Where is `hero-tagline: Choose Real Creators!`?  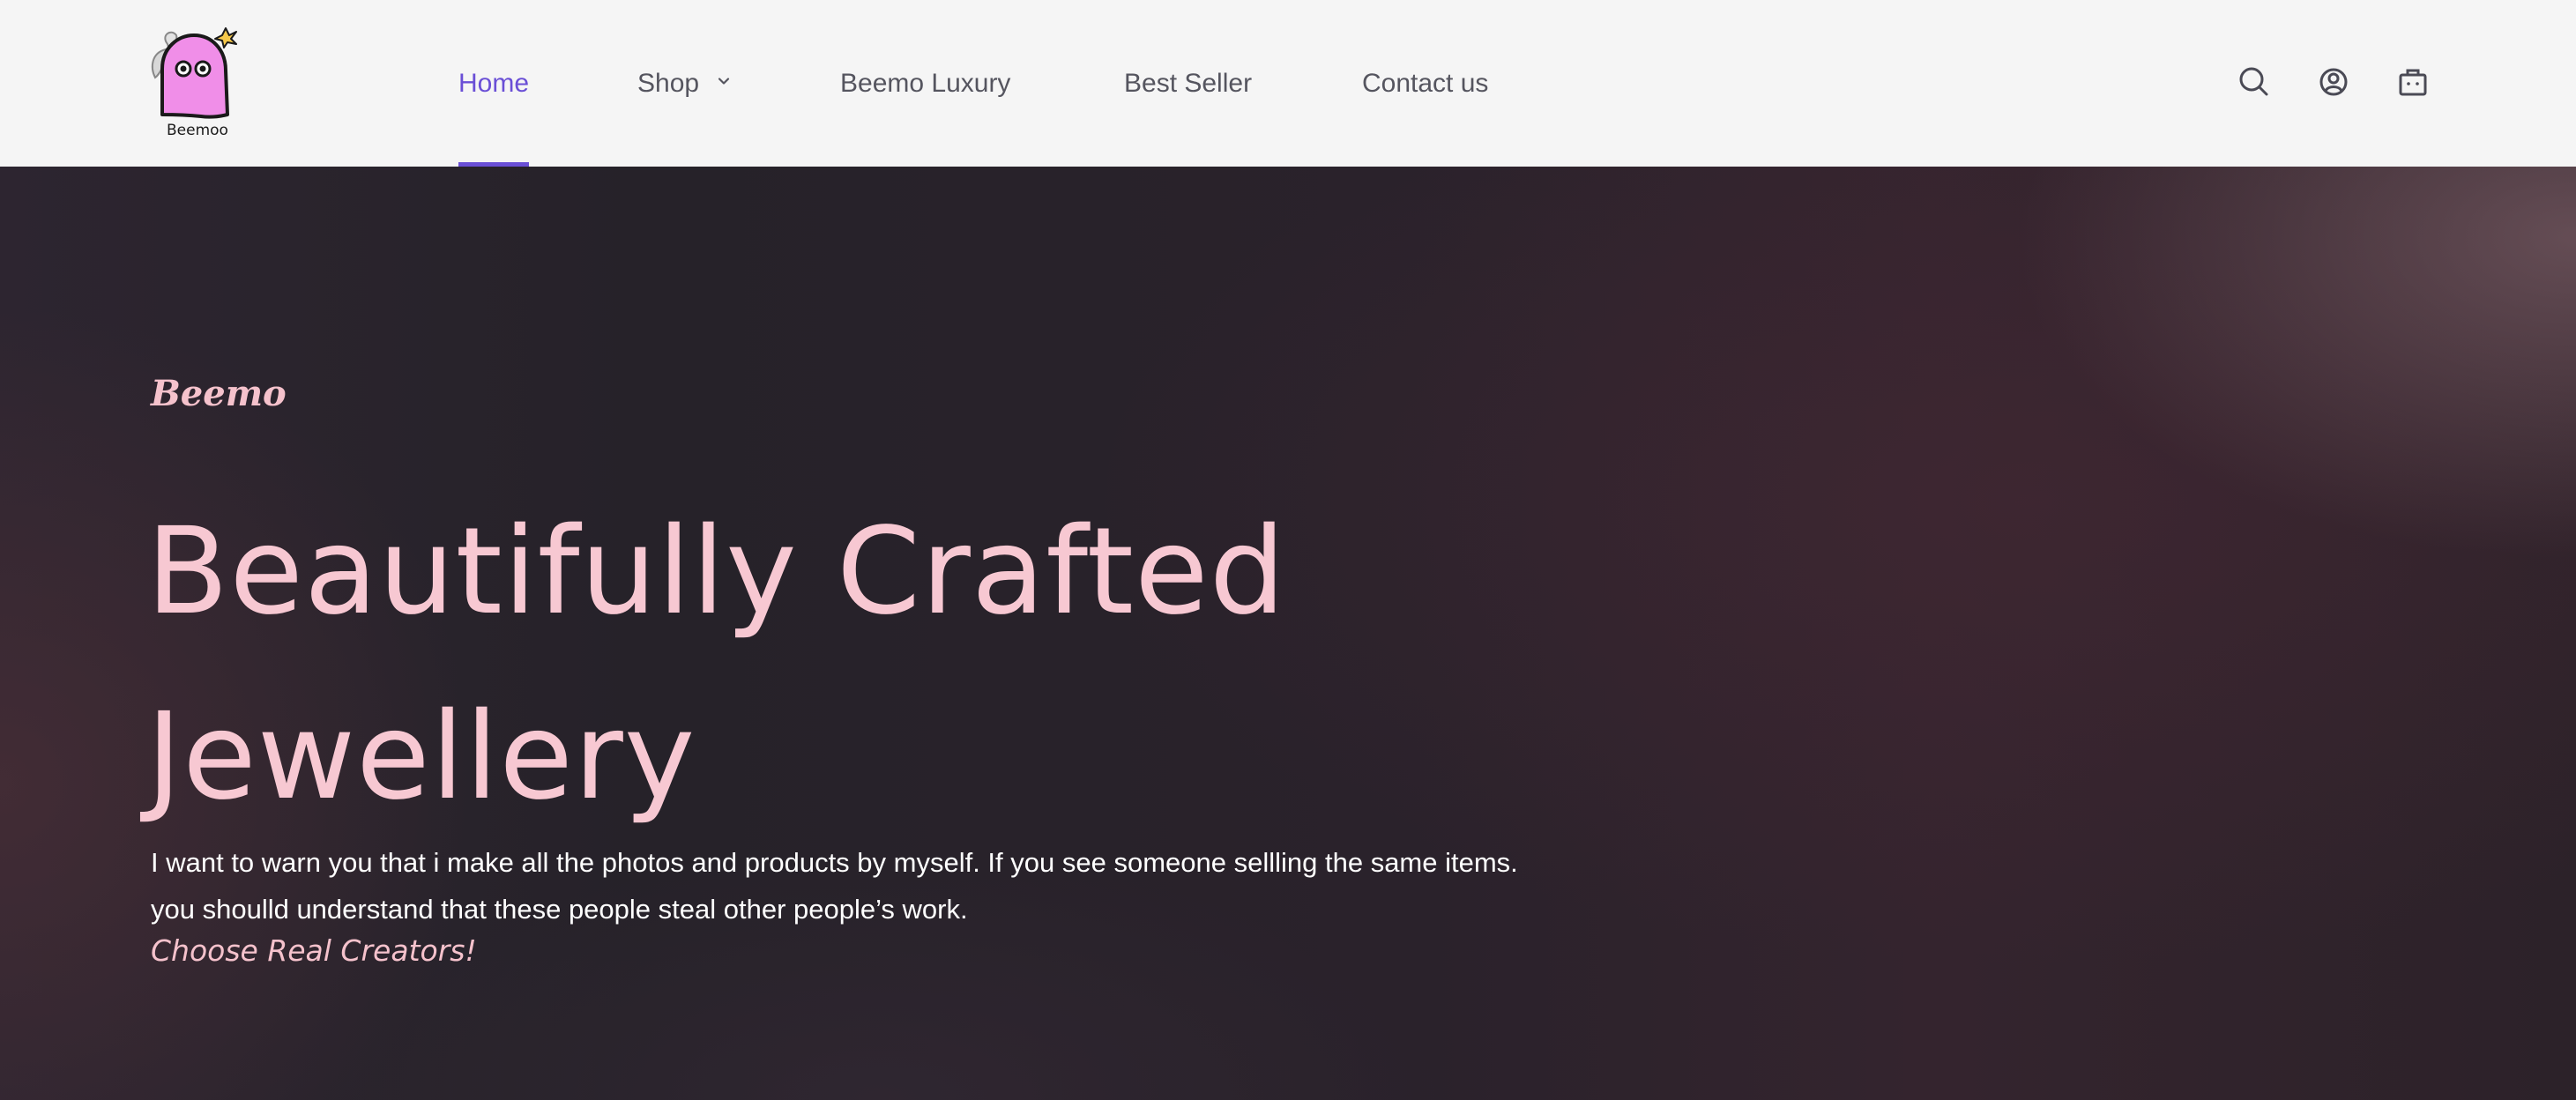
hero-tagline: Choose Real Creators! is located at coordinates (314, 950).